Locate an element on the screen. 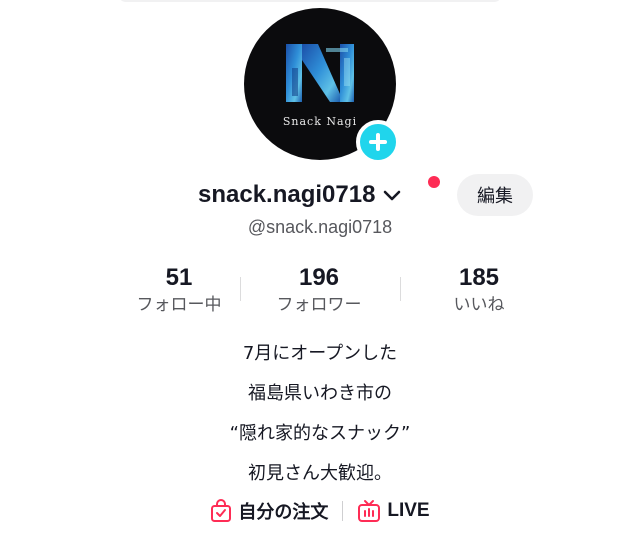 This screenshot has width=640, height=543. stat-followers: 196 フォロワー is located at coordinates (319, 290).